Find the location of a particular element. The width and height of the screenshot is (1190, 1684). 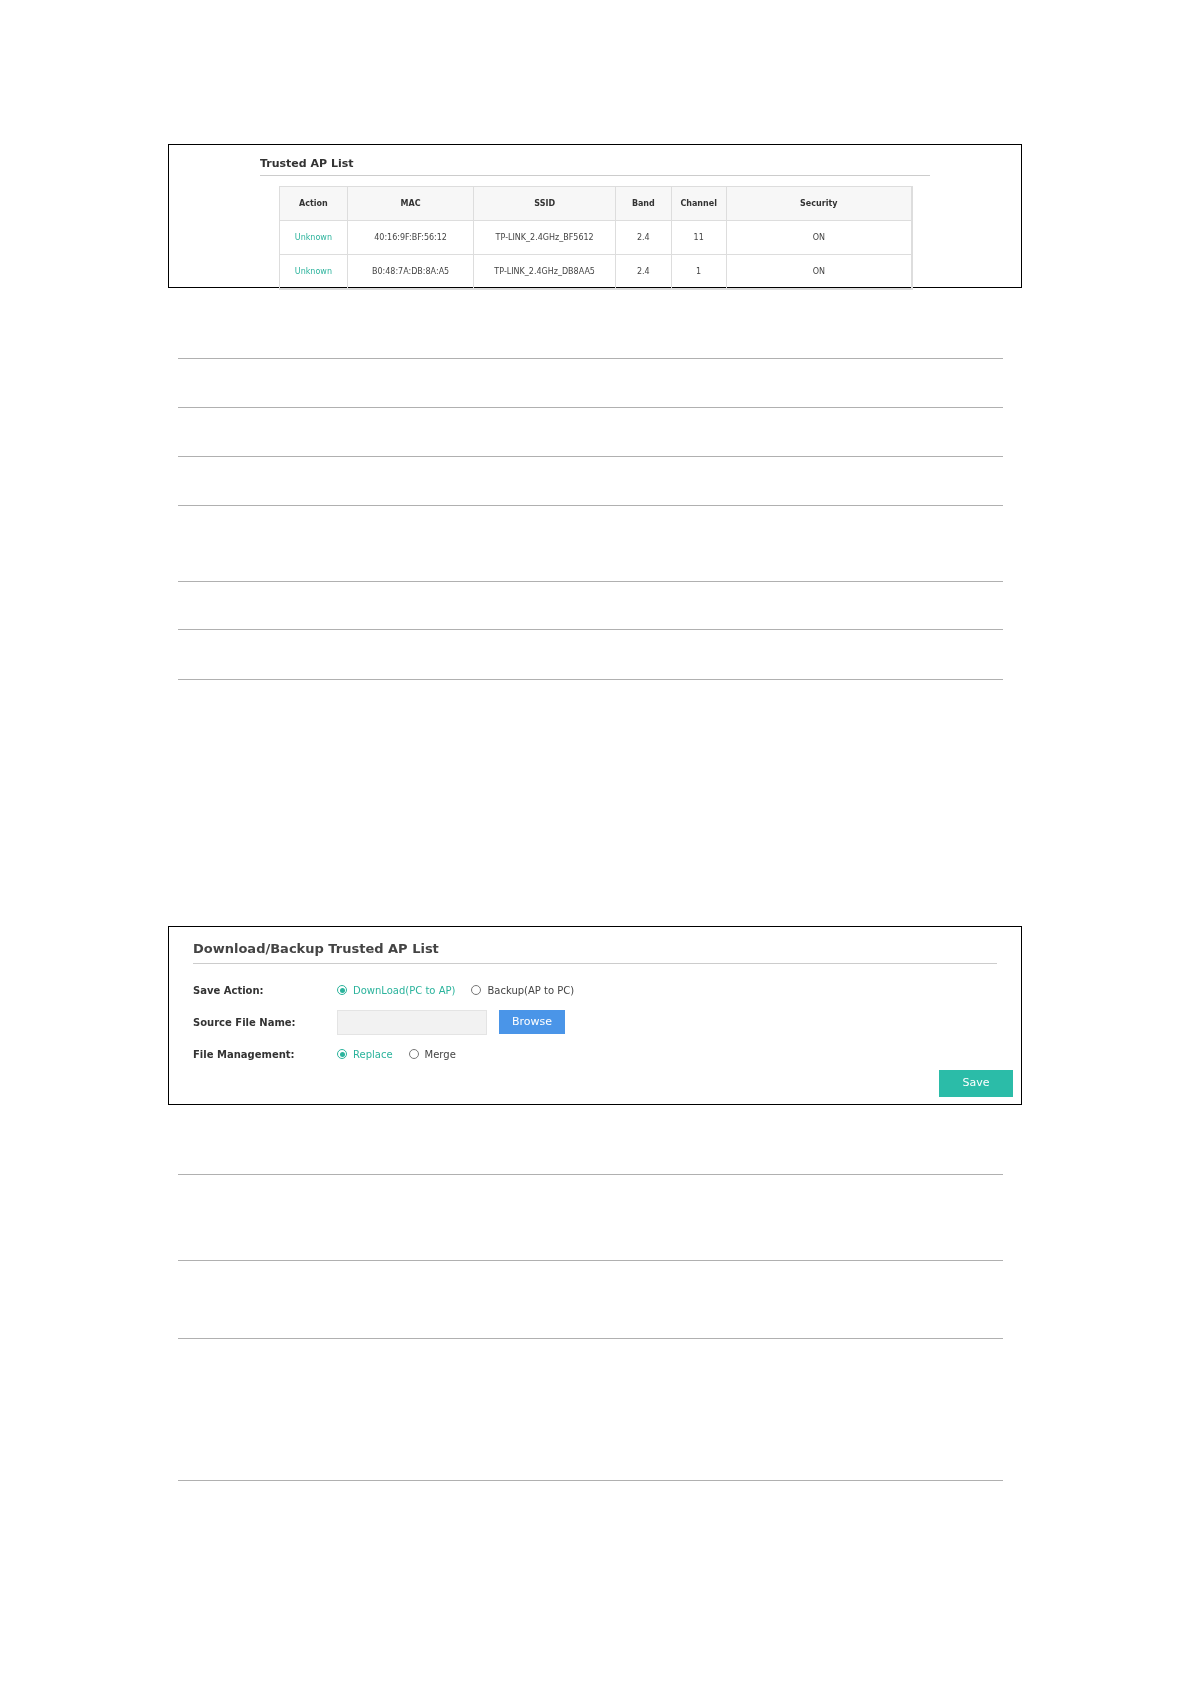

table-cell: B0:48:7A:DB:8A:A5 is located at coordinates (411, 271).